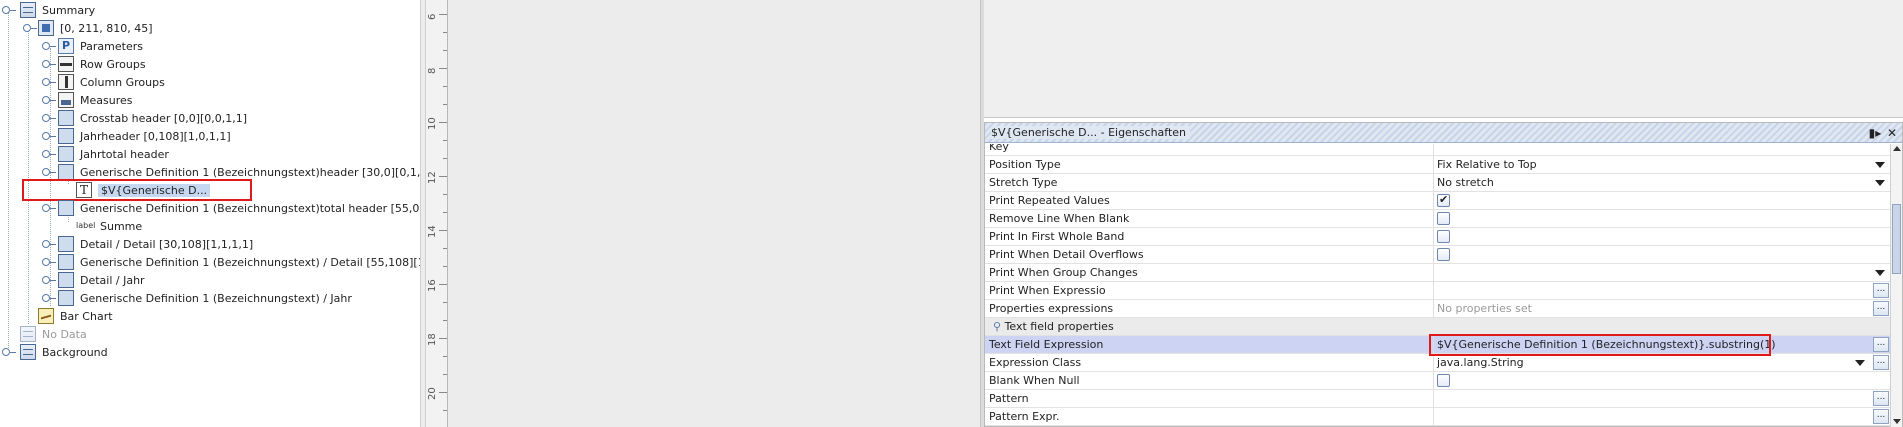 The width and height of the screenshot is (1903, 427). What do you see at coordinates (109, 226) in the screenshot?
I see `tree-item-summe: label Summe` at bounding box center [109, 226].